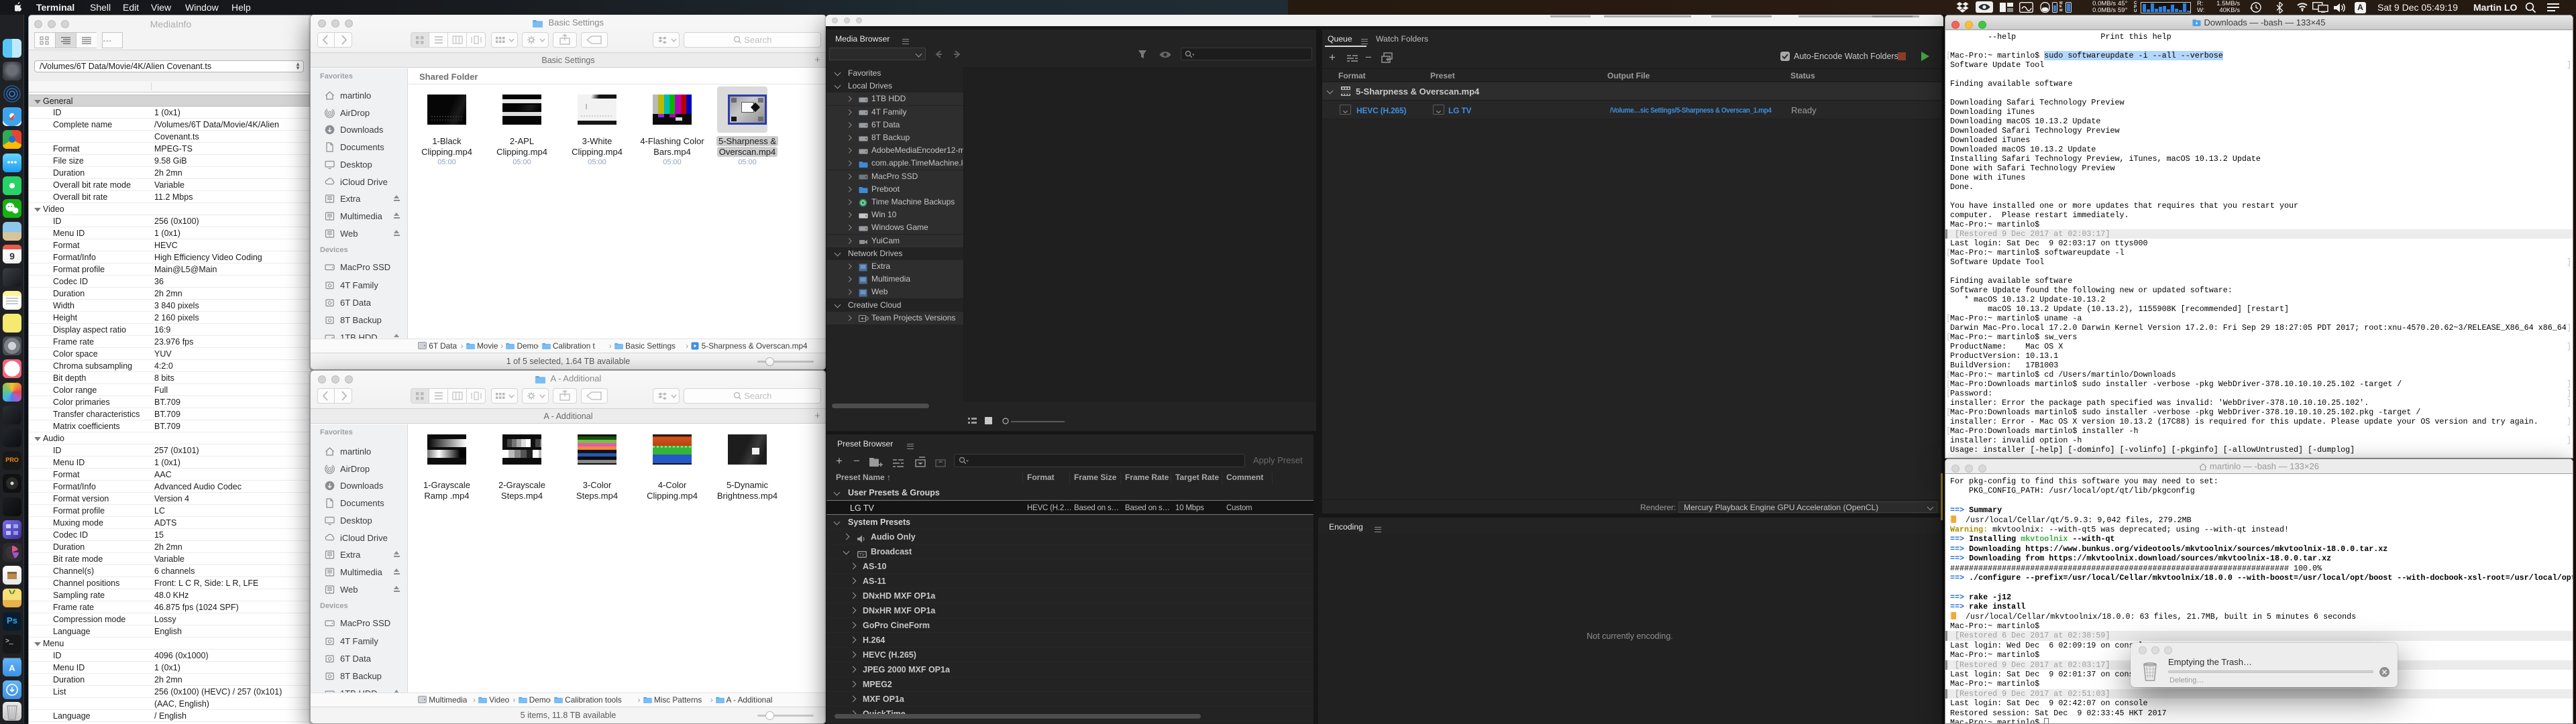 The image size is (2576, 724). Describe the element at coordinates (862, 556) in the screenshot. I see `svg-text: TV` at that location.